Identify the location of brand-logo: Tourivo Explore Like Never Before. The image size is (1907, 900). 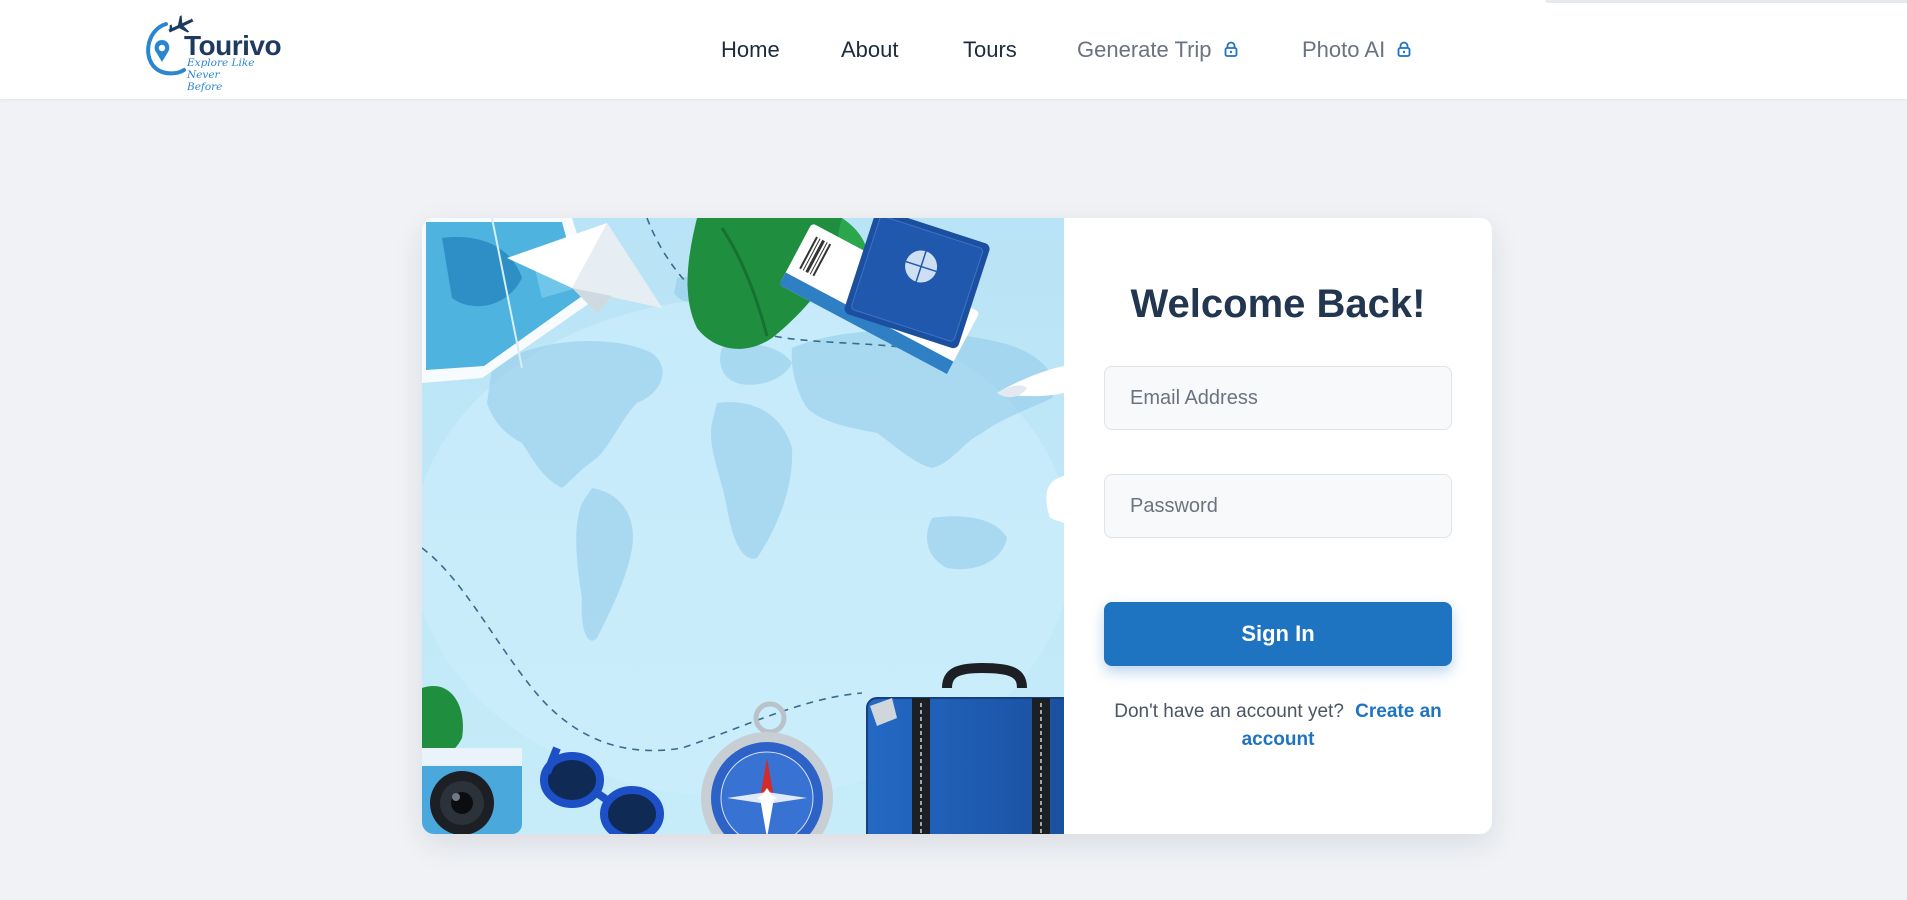
(219, 52).